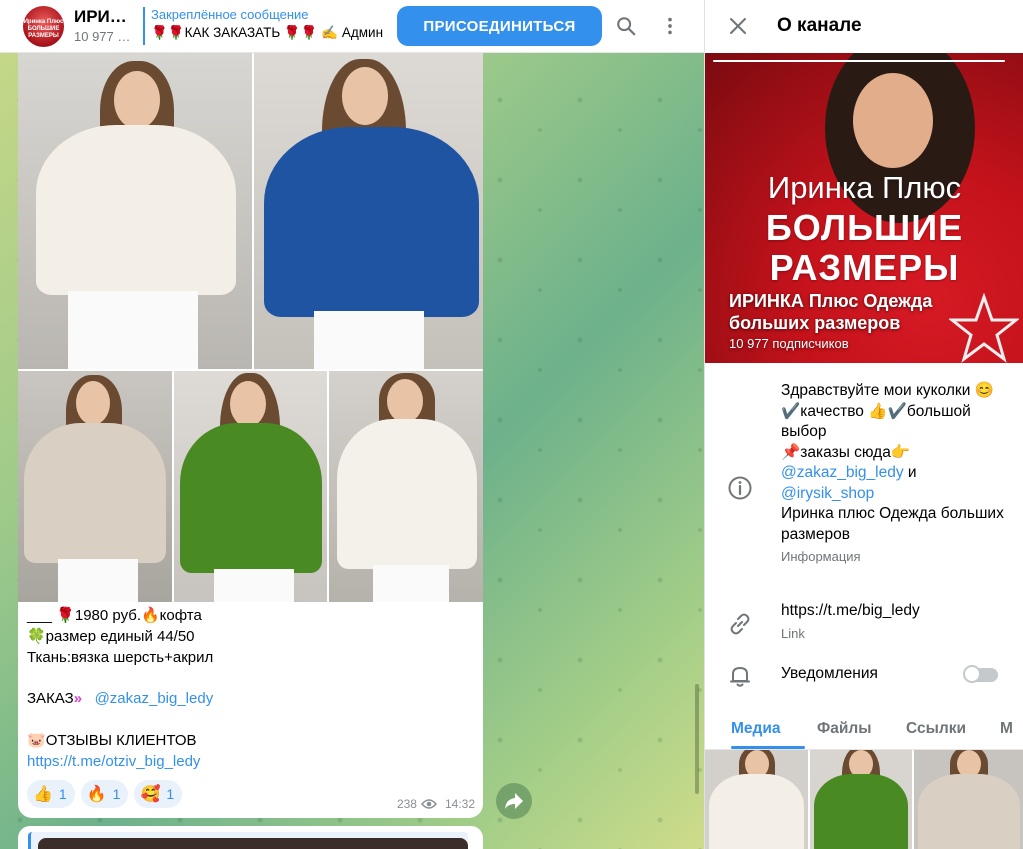 This screenshot has width=1023, height=849. Describe the element at coordinates (368, 211) in the screenshot. I see `photo-blue-sweater` at that location.